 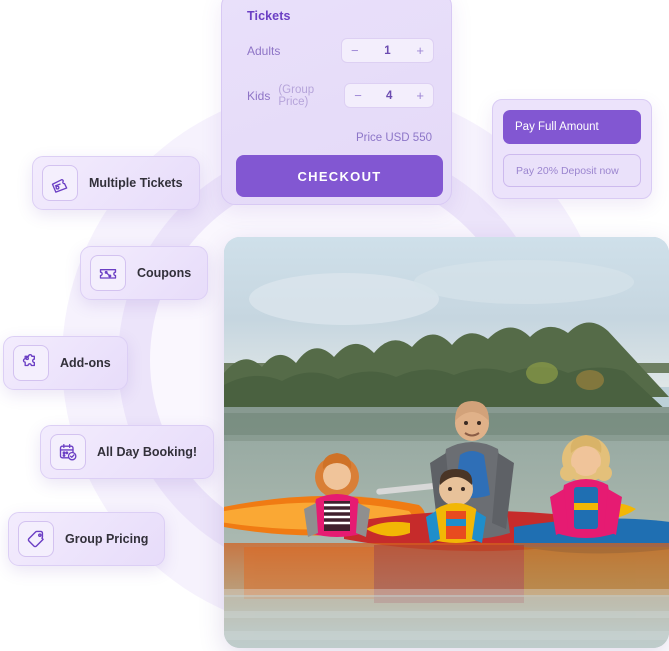 I want to click on feature-chip-all-day-booking: All Day Booking!, so click(x=127, y=452).